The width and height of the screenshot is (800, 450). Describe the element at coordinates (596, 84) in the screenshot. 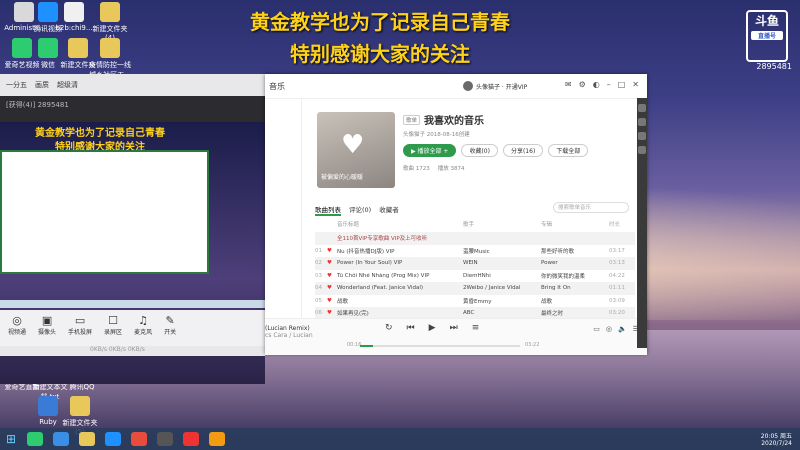

I see `skin-icon: ◐` at that location.